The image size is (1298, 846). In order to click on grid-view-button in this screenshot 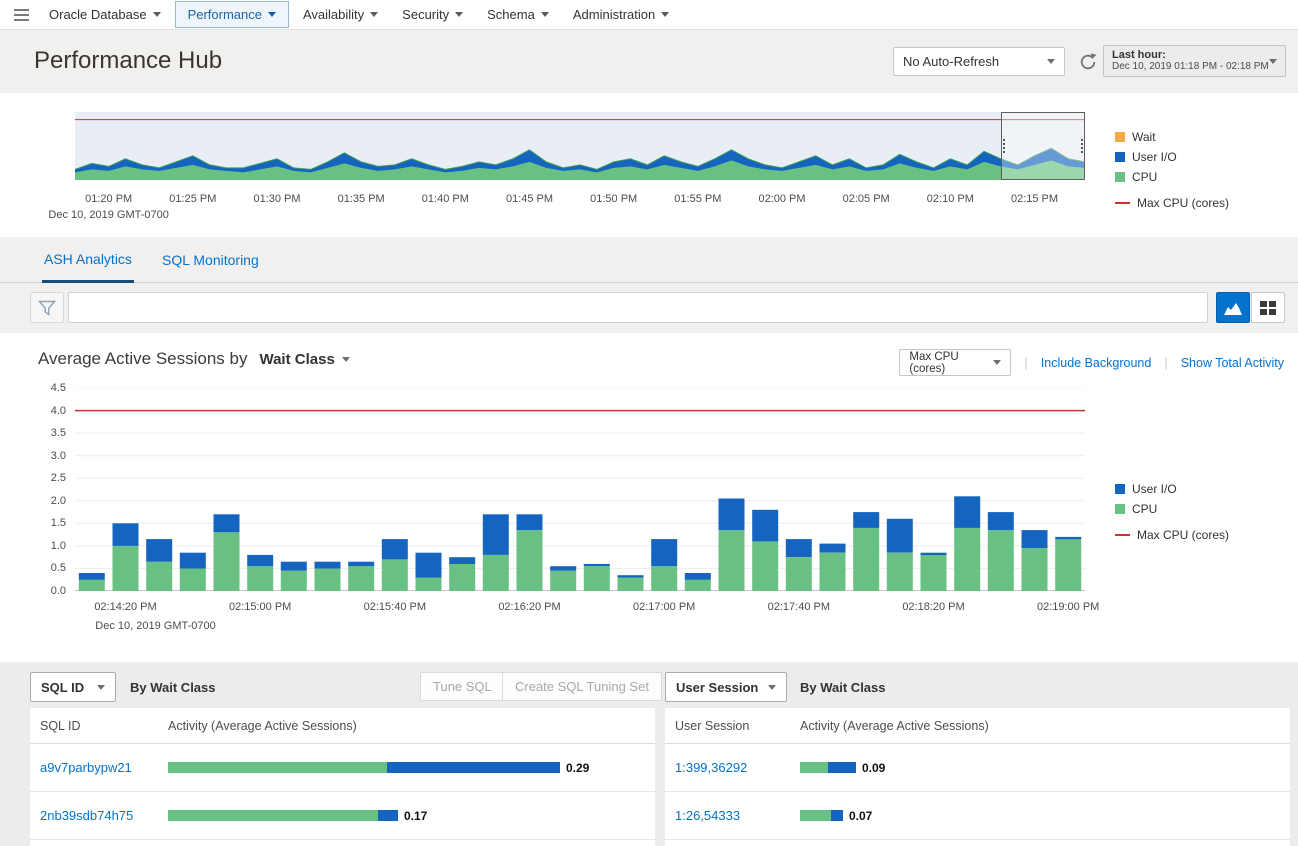, I will do `click(1268, 307)`.